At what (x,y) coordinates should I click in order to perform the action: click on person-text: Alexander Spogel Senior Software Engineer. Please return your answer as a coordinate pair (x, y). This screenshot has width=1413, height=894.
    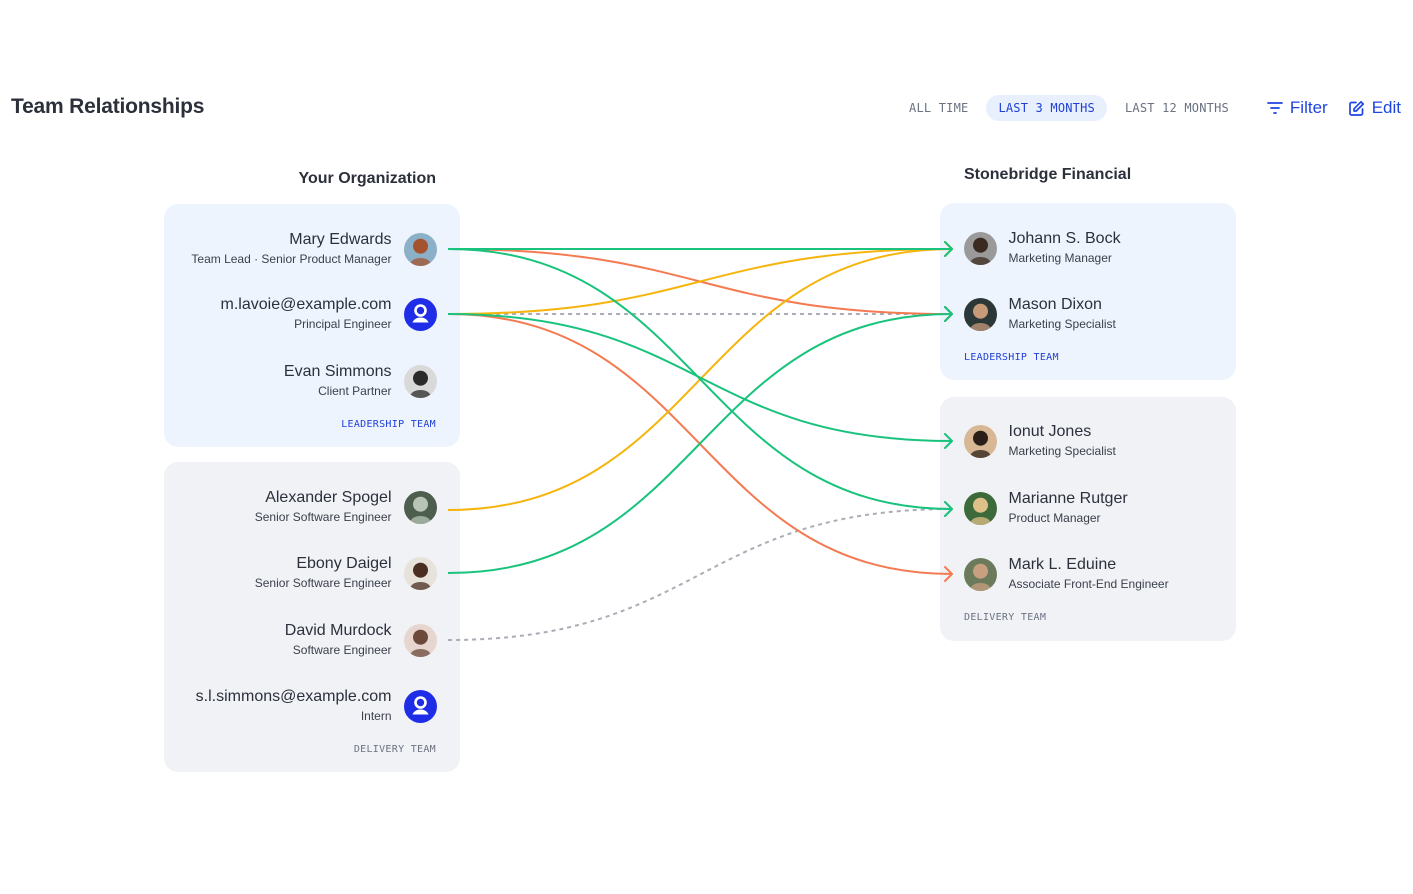
    Looking at the image, I should click on (323, 507).